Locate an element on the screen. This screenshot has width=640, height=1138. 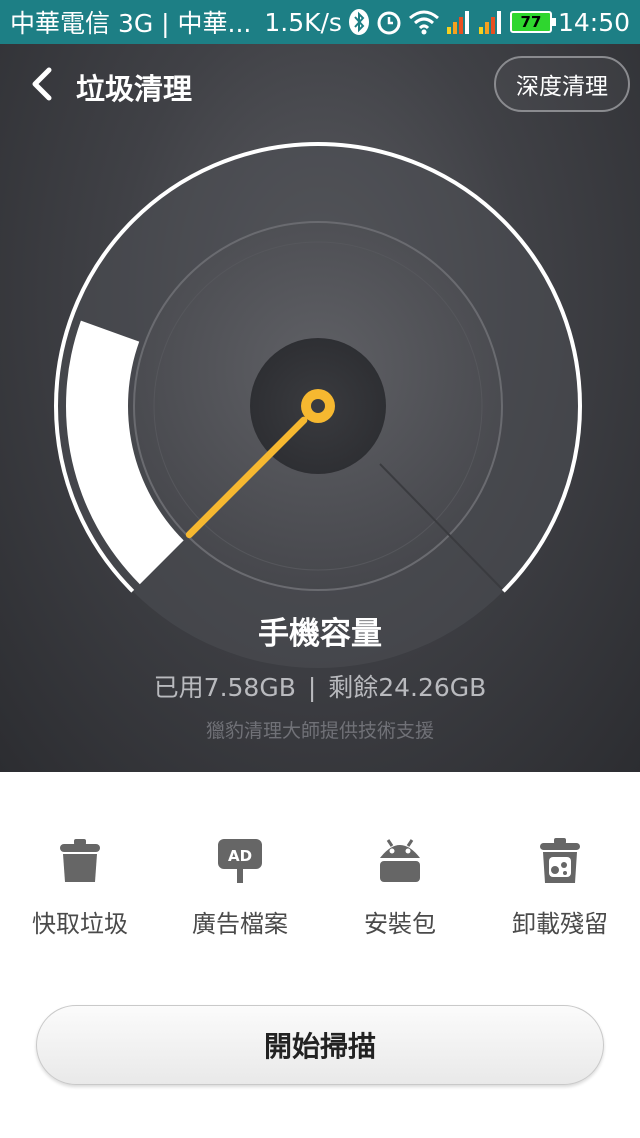
deep-clean-button: 深度清理 is located at coordinates (562, 84).